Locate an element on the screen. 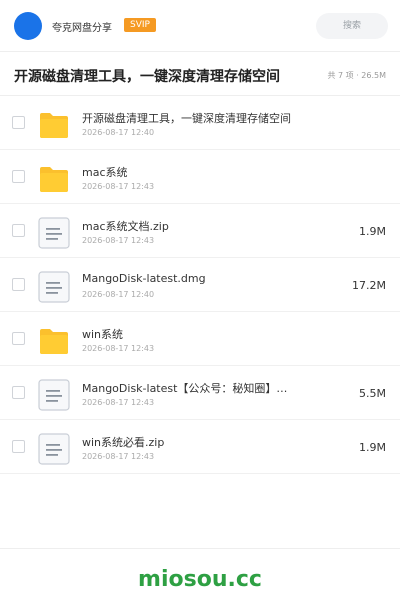 The width and height of the screenshot is (400, 600). brand-logo: miosou.cc is located at coordinates (200, 579).